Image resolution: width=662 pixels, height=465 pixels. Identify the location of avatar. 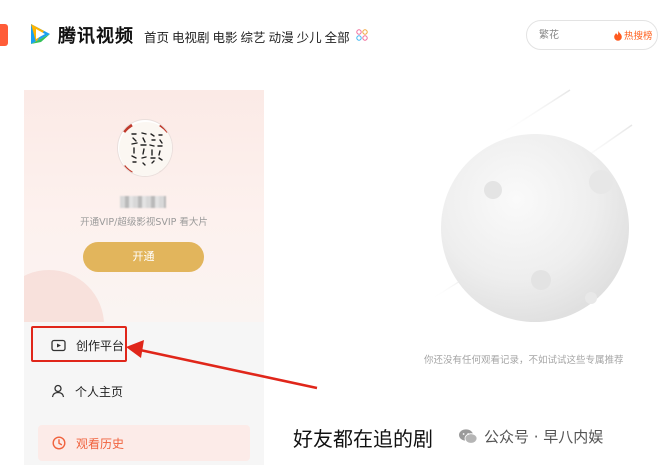
(145, 148).